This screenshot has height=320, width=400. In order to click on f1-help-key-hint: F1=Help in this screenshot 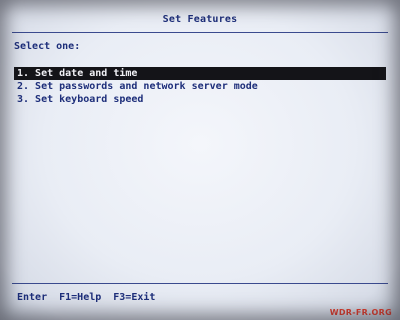, I will do `click(80, 297)`.